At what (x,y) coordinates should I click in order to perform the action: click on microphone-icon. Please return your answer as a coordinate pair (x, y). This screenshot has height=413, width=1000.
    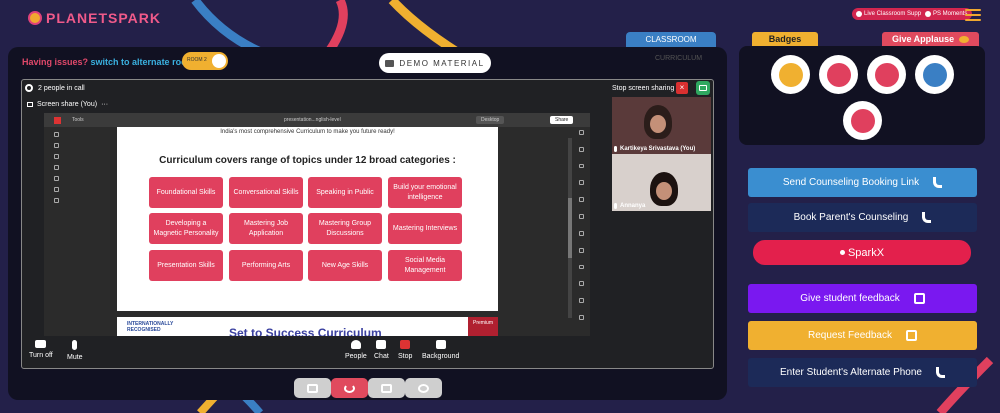
    Looking at the image, I should click on (75, 345).